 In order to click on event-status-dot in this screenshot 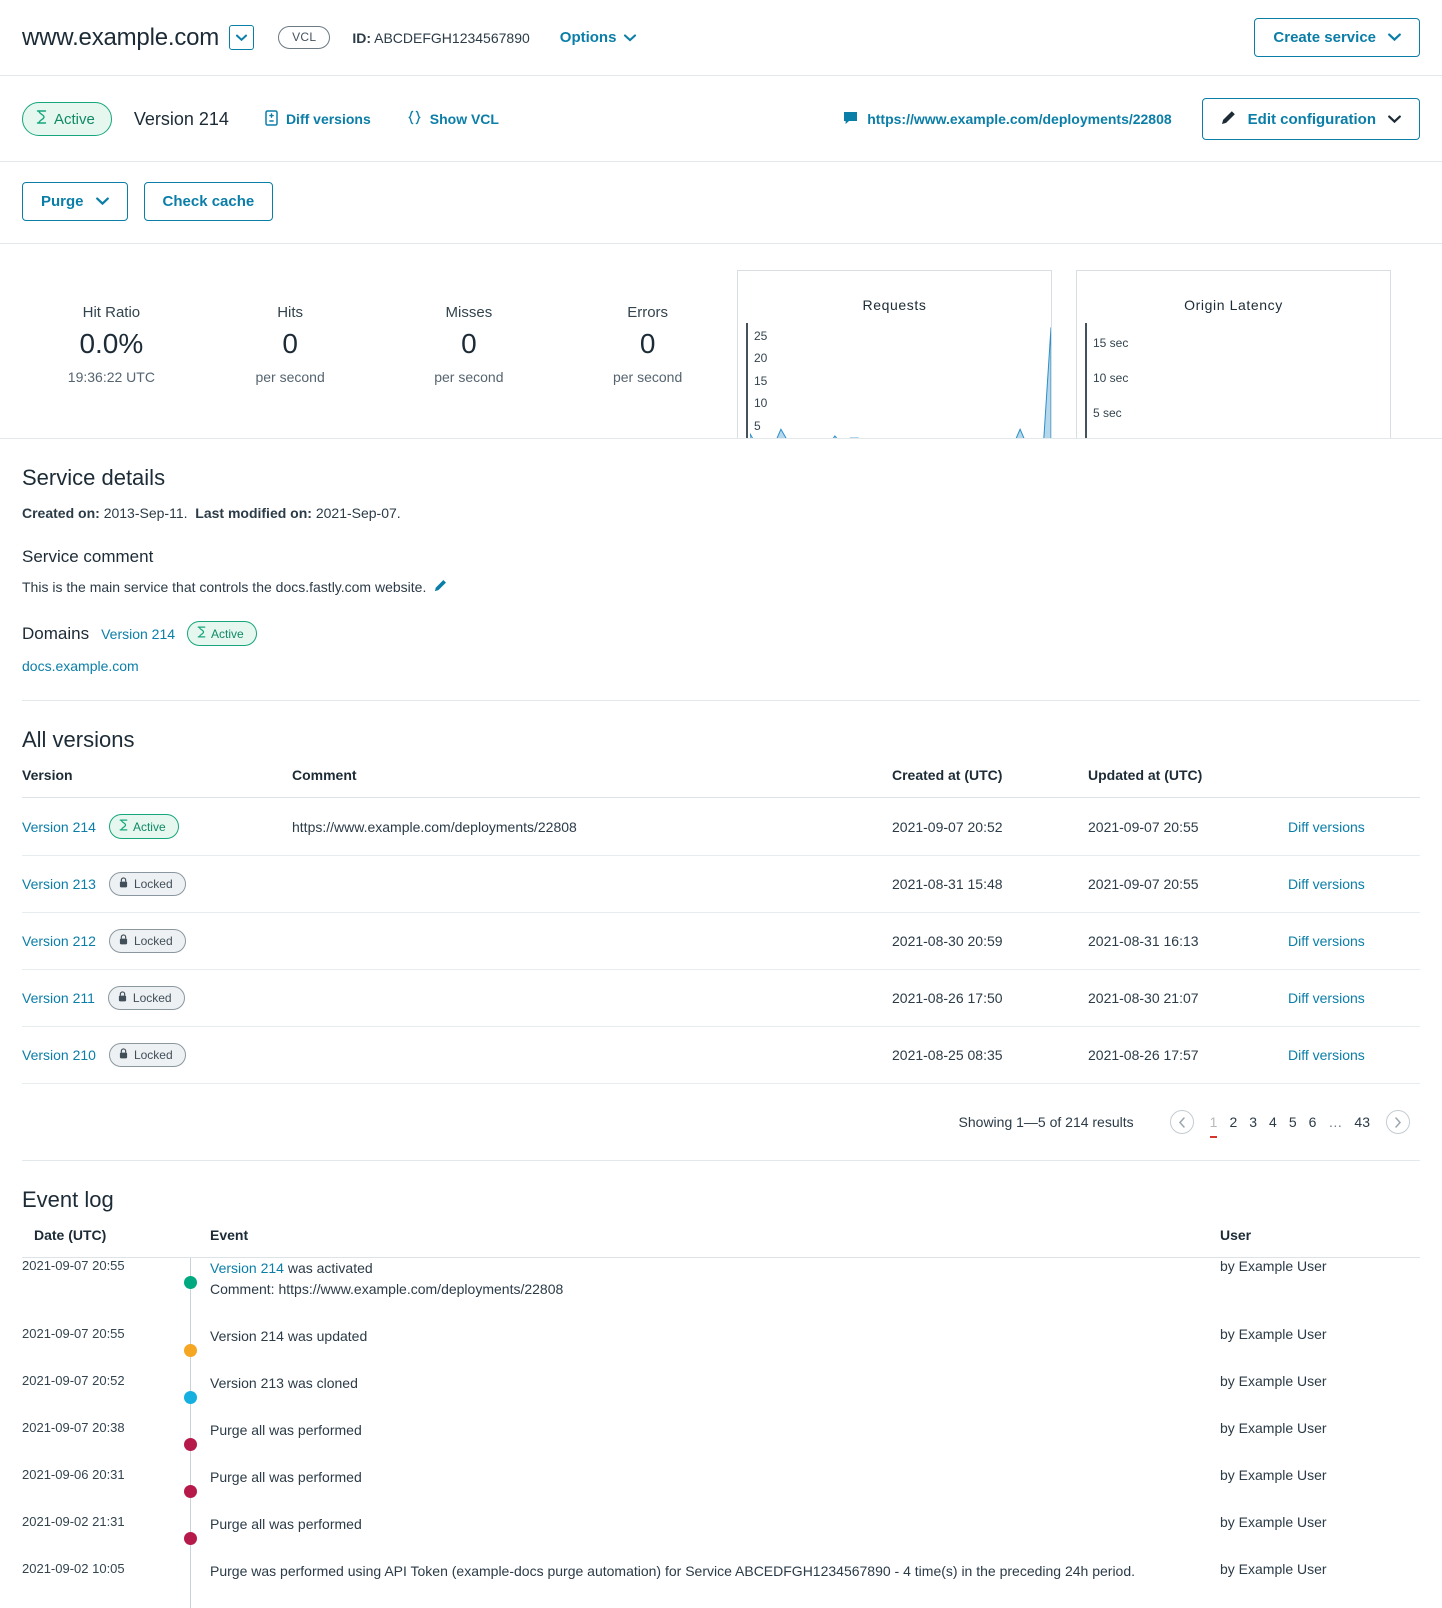, I will do `click(190, 1282)`.